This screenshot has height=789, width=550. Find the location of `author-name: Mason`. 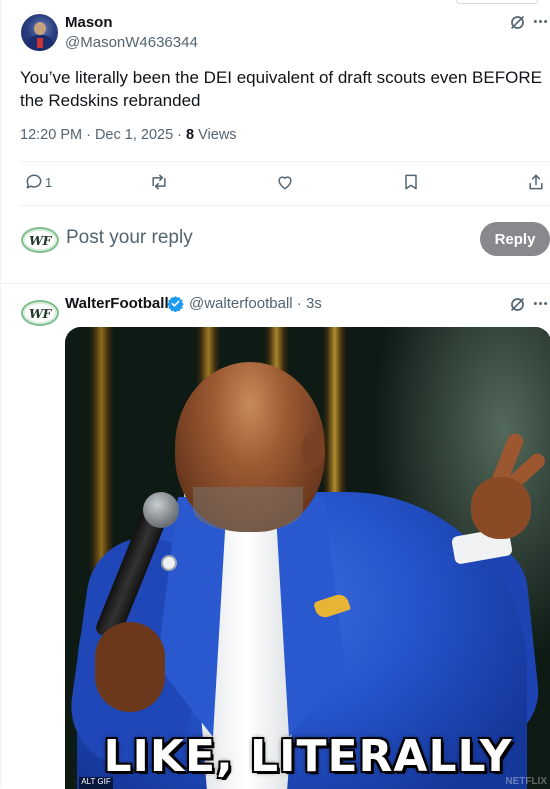

author-name: Mason is located at coordinates (89, 22).